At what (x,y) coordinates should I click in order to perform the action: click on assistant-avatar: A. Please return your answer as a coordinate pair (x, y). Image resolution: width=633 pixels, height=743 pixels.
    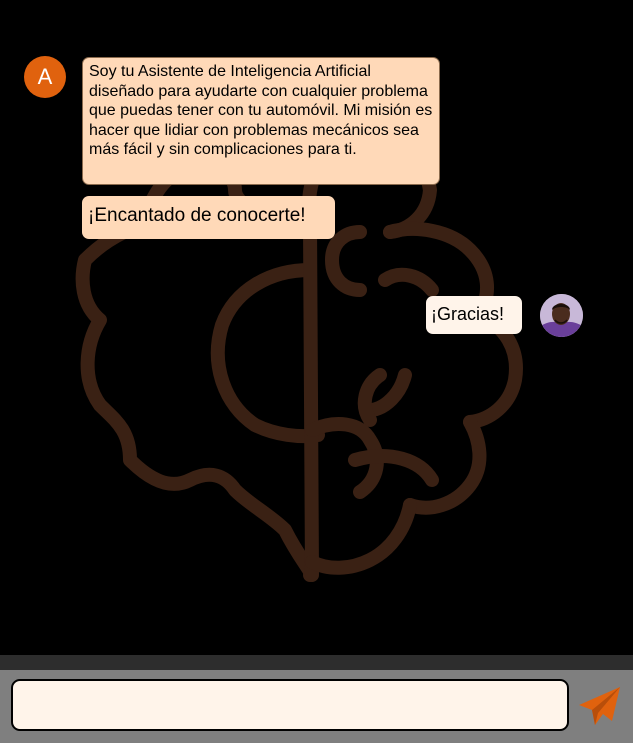
    Looking at the image, I should click on (45, 77).